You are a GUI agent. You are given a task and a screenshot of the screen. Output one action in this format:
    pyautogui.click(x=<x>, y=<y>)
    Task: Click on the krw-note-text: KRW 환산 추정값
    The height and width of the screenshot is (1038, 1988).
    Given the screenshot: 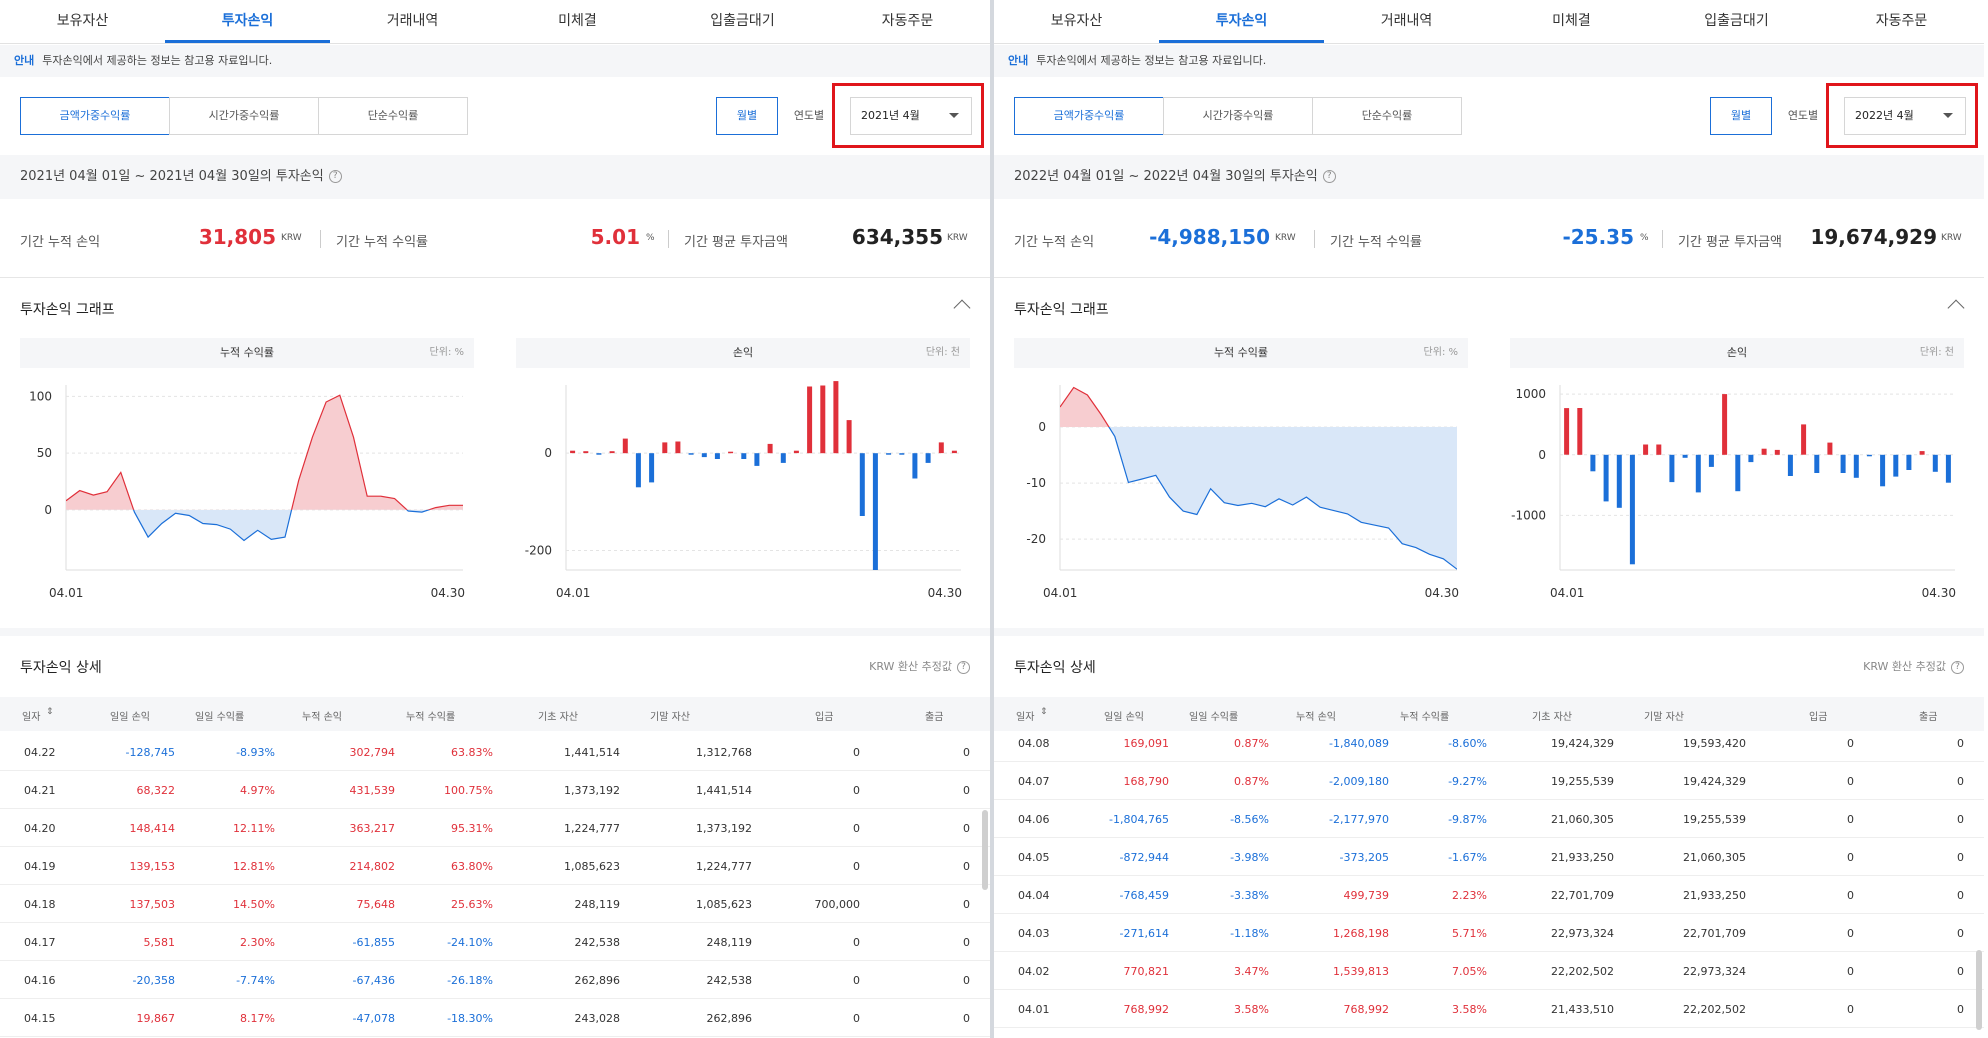 What is the action you would take?
    pyautogui.click(x=910, y=666)
    